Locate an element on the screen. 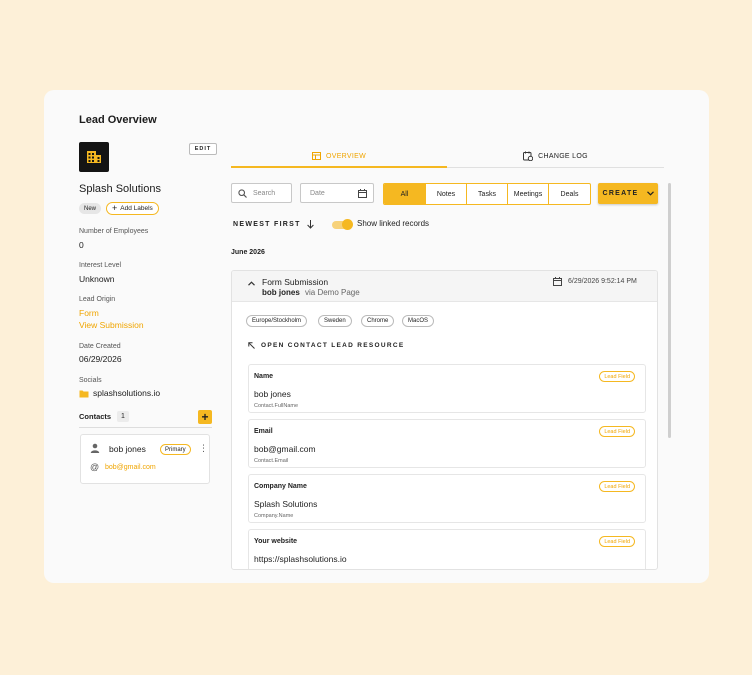 The image size is (752, 675). field-name: Your website is located at coordinates (276, 541).